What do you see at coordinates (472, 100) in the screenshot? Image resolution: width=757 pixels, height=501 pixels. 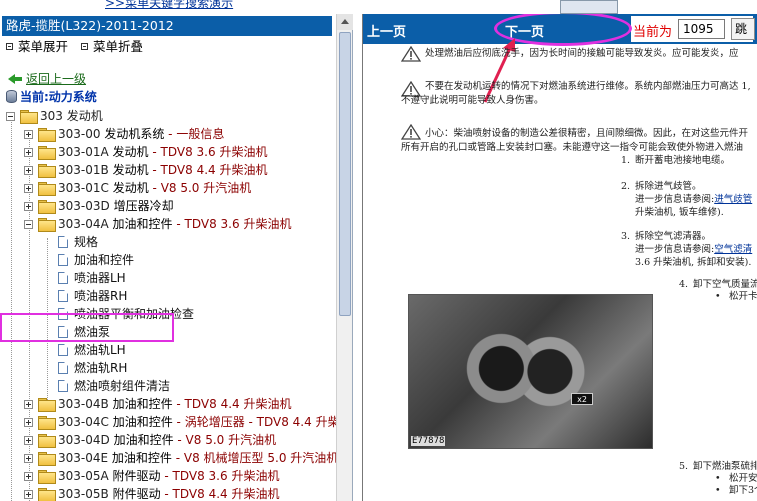 I see `warning-text: 不遵守此说明可能导致人身伤害。` at bounding box center [472, 100].